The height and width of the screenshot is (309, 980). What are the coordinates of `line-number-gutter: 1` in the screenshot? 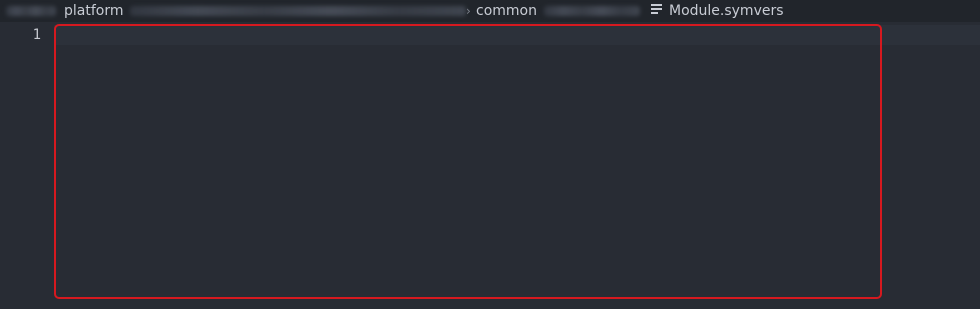 It's located at (27, 165).